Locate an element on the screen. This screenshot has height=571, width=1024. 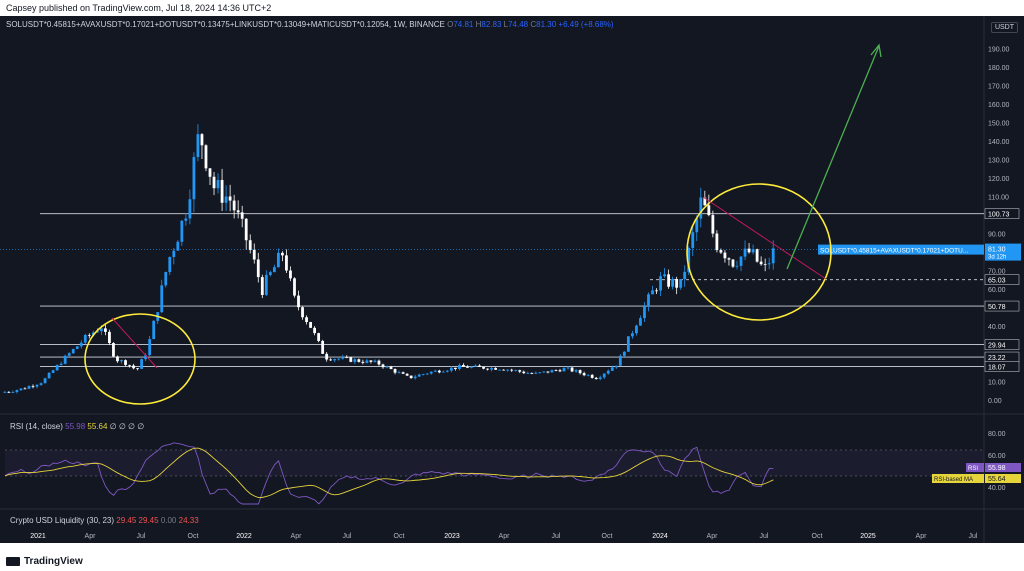
tradingview-logo: TradingView is located at coordinates (44, 561).